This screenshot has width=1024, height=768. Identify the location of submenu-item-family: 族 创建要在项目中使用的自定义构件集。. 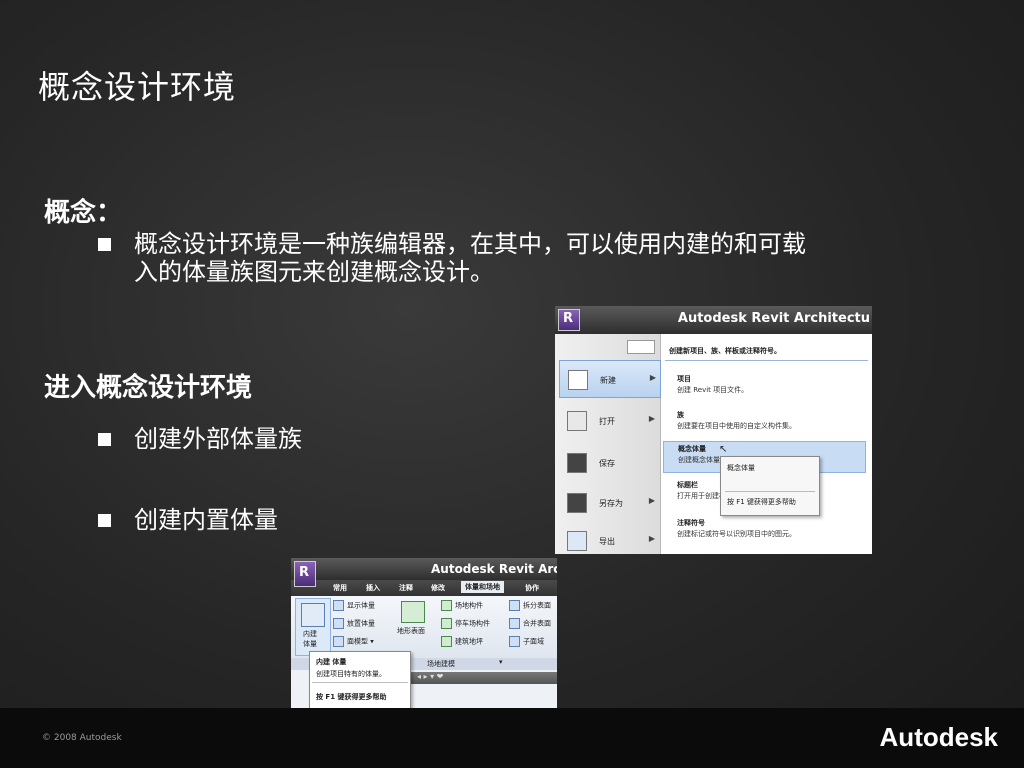
(763, 423).